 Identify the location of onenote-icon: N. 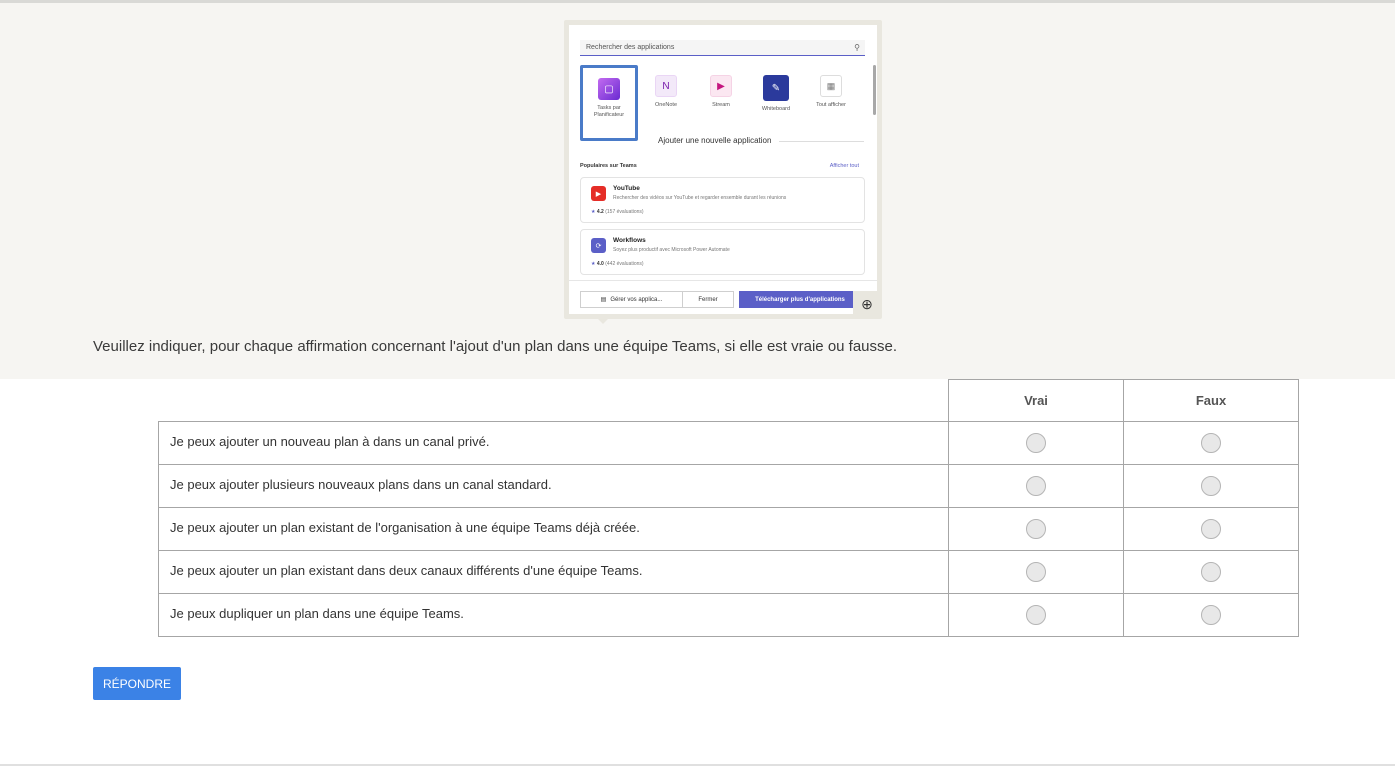
(666, 86).